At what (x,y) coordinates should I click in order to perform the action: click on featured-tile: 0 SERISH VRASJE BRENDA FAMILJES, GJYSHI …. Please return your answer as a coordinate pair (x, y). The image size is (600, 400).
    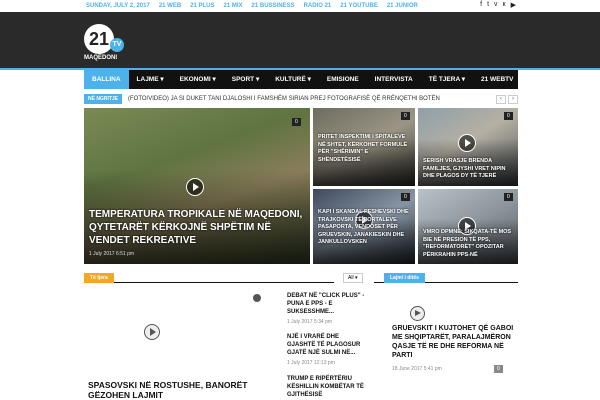
    Looking at the image, I should click on (468, 147).